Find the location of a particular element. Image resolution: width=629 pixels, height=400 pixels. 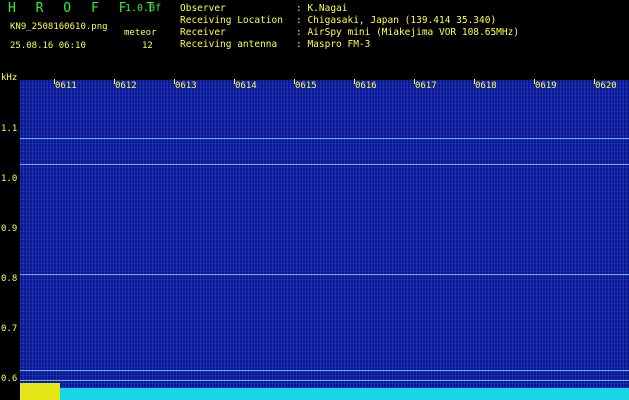

y-tick-label: 0.9 is located at coordinates (9, 229).